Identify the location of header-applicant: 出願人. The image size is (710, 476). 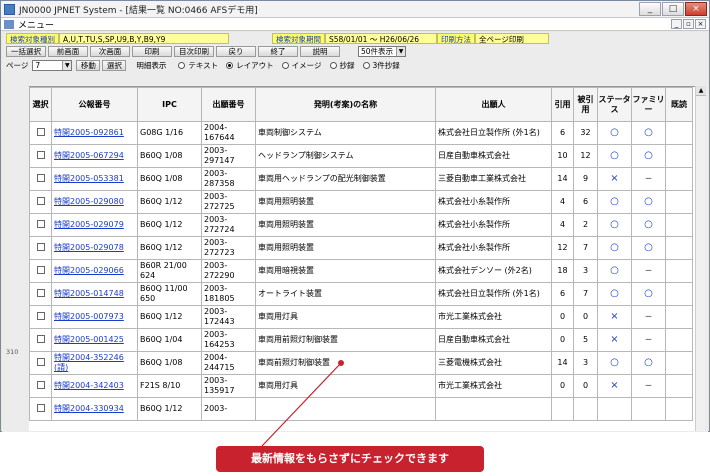
(493, 104).